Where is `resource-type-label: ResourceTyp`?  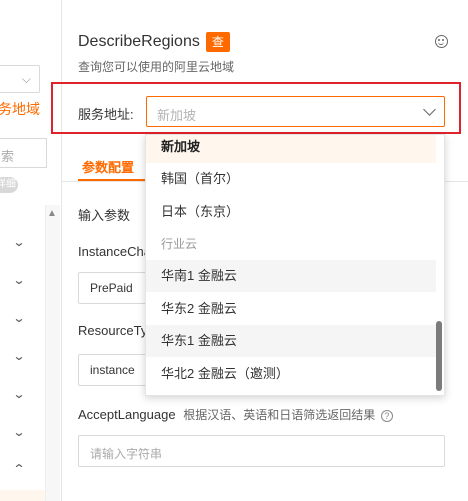 resource-type-label: ResourceTyp is located at coordinates (116, 330).